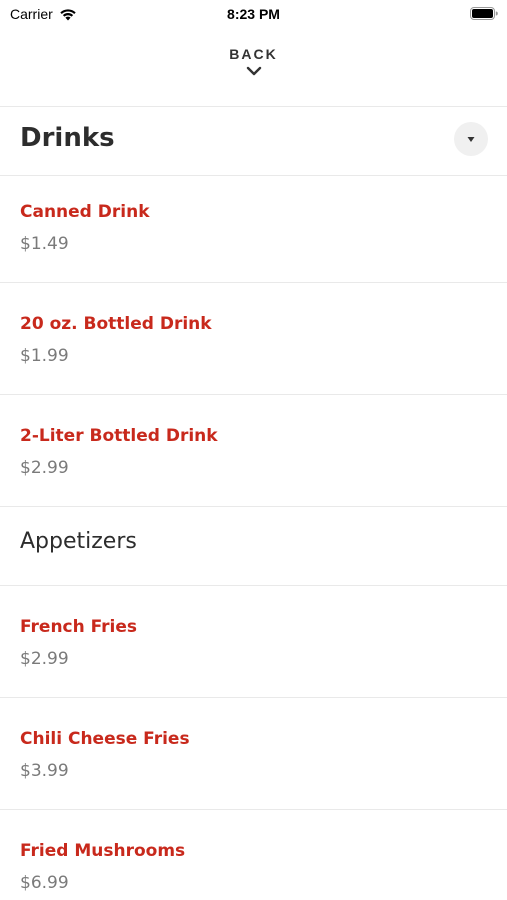 The image size is (507, 900). I want to click on item-price: $6.99, so click(44, 883).